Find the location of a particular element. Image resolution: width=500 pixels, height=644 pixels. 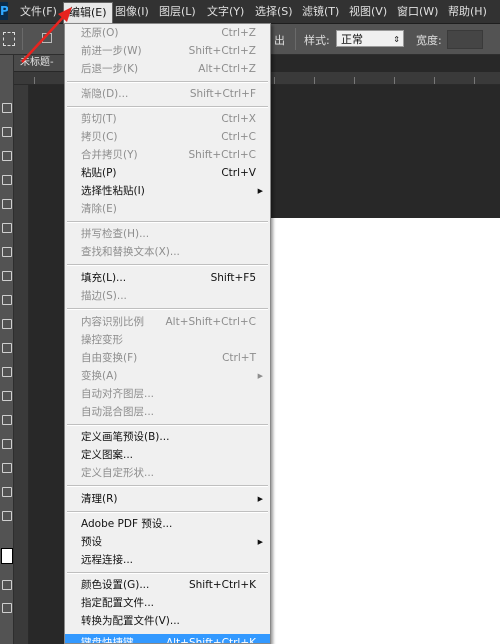

menu-item-cut: 剪切(T) Ctrl+X is located at coordinates (167, 119).